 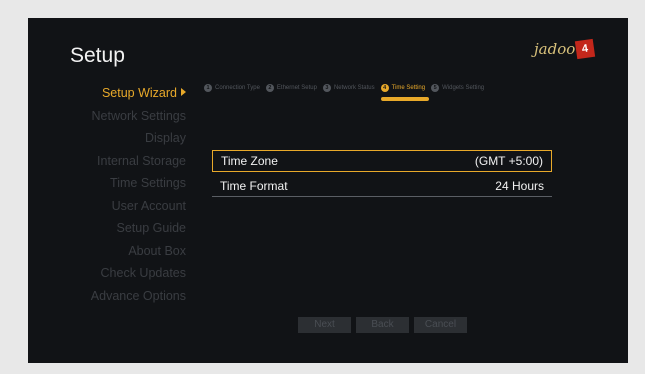 I want to click on sidebar-item-user-account: User Account, so click(x=132, y=206).